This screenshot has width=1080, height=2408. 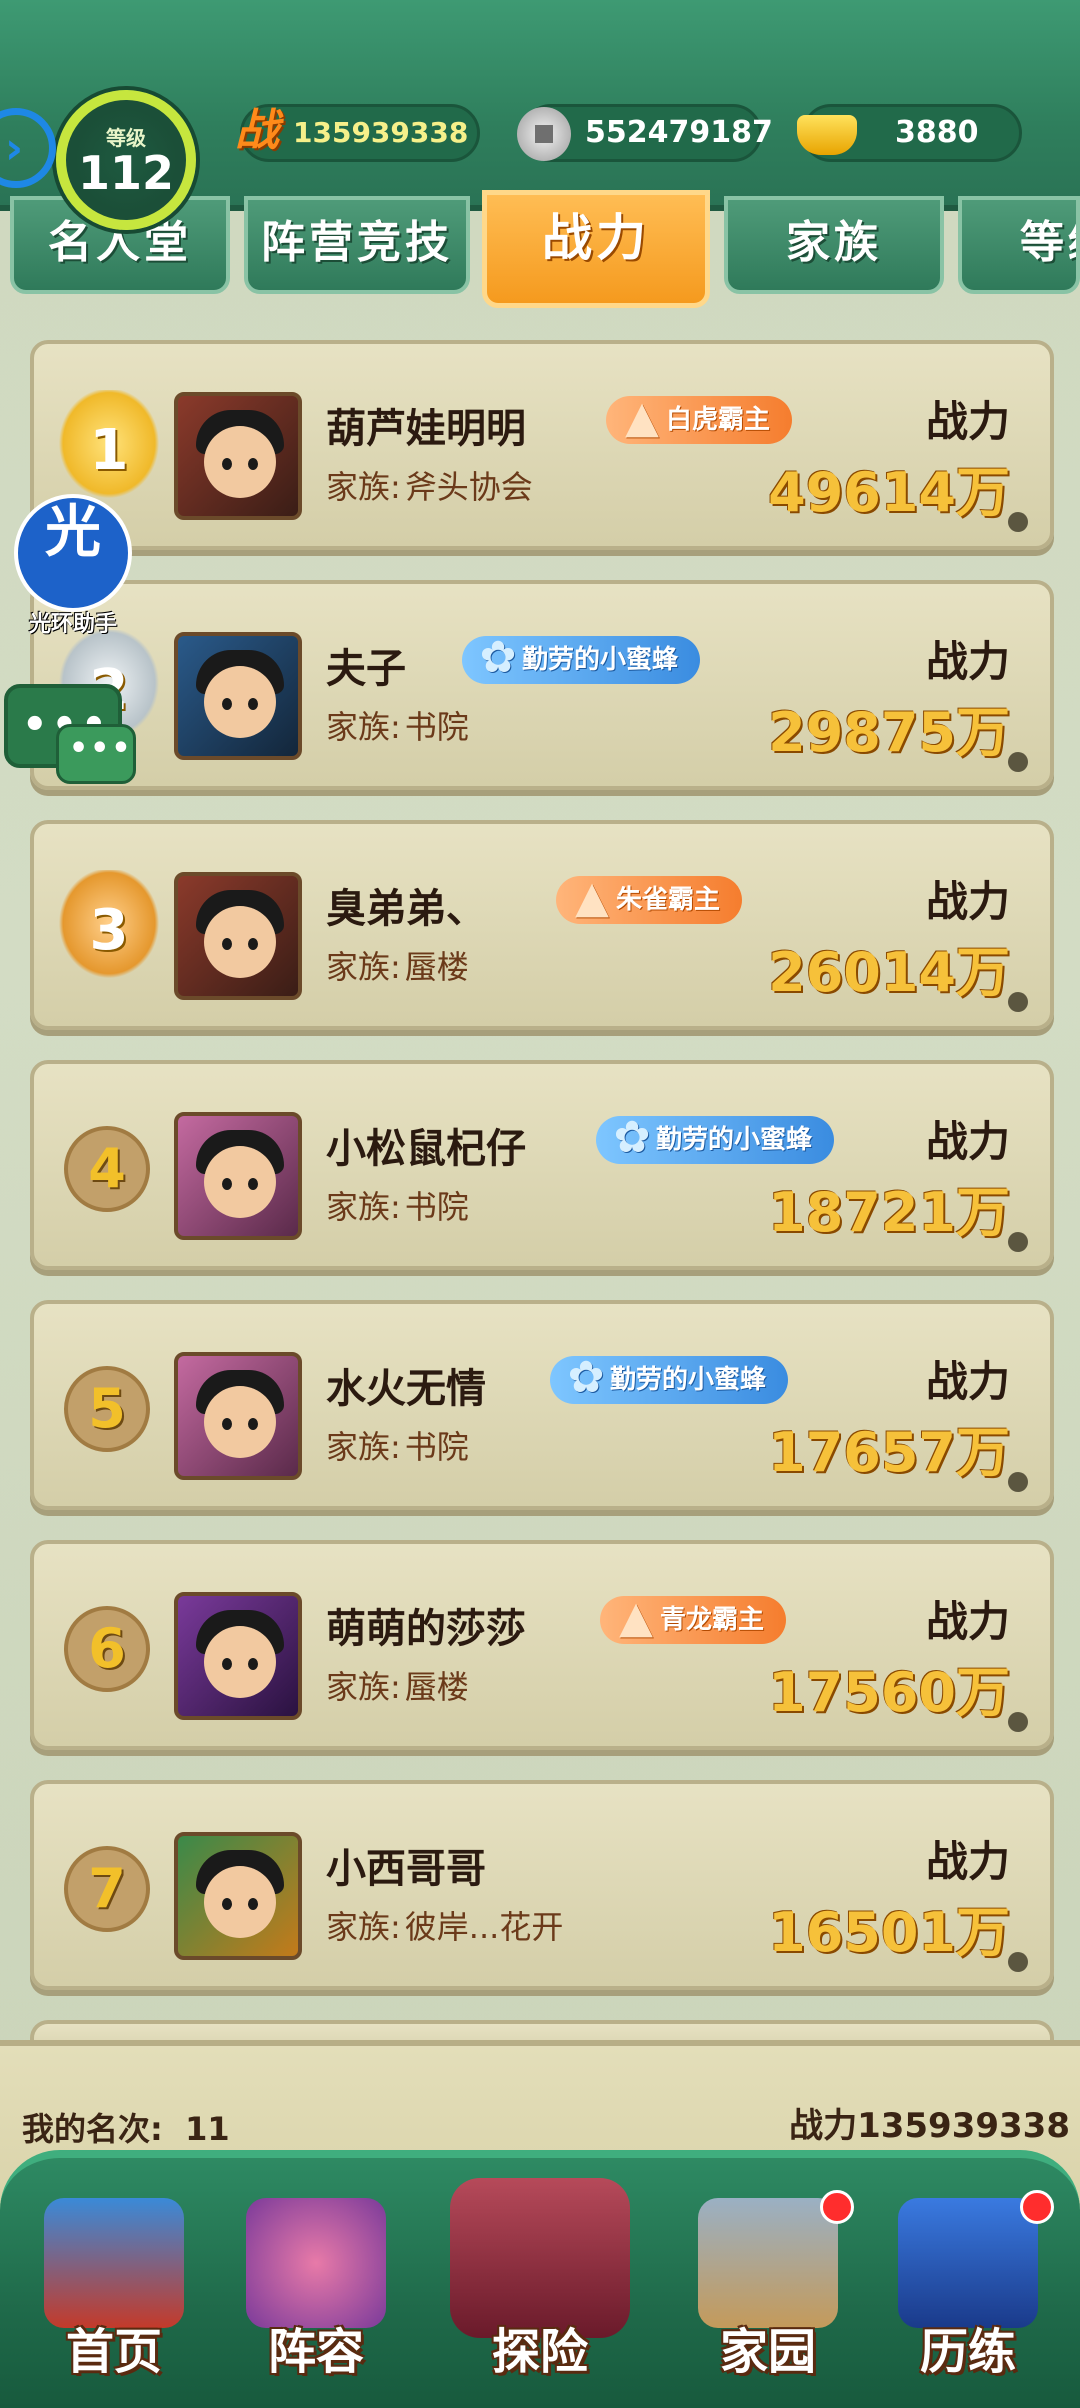 I want to click on player-name: 小西哥哥, so click(x=406, y=1869).